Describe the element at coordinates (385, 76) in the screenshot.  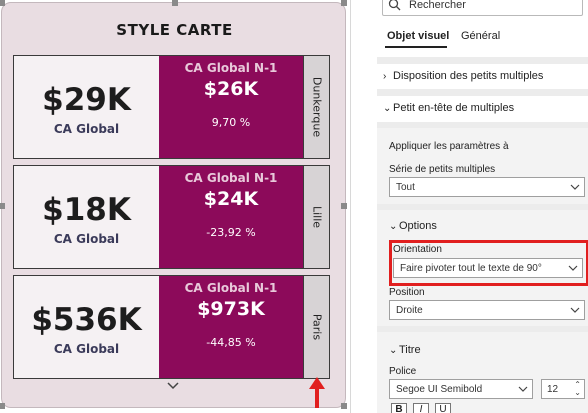
I see `chevron-right-icon: ›` at that location.